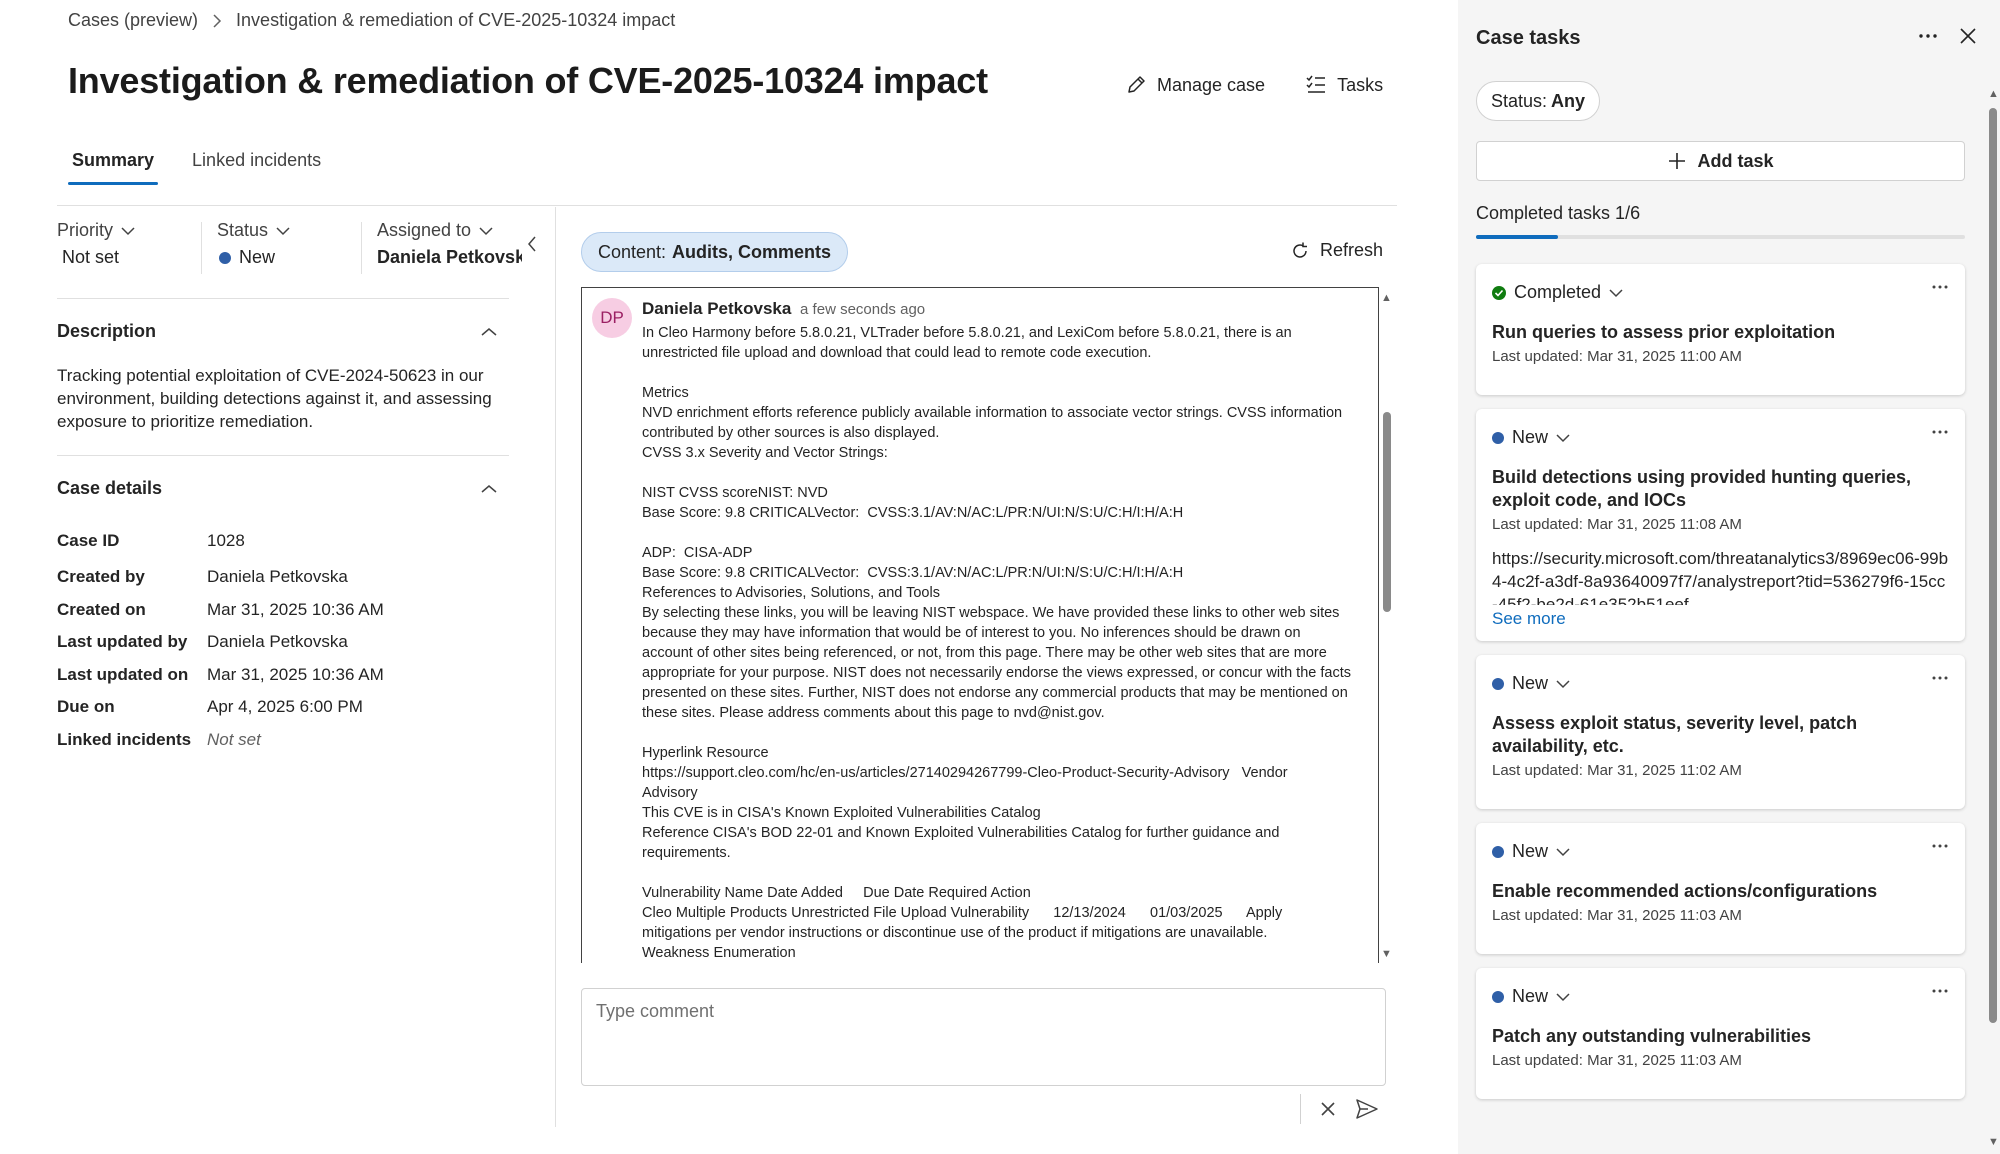 Image resolution: width=2000 pixels, height=1154 pixels. Describe the element at coordinates (1499, 292) in the screenshot. I see `check-circle-icon` at that location.